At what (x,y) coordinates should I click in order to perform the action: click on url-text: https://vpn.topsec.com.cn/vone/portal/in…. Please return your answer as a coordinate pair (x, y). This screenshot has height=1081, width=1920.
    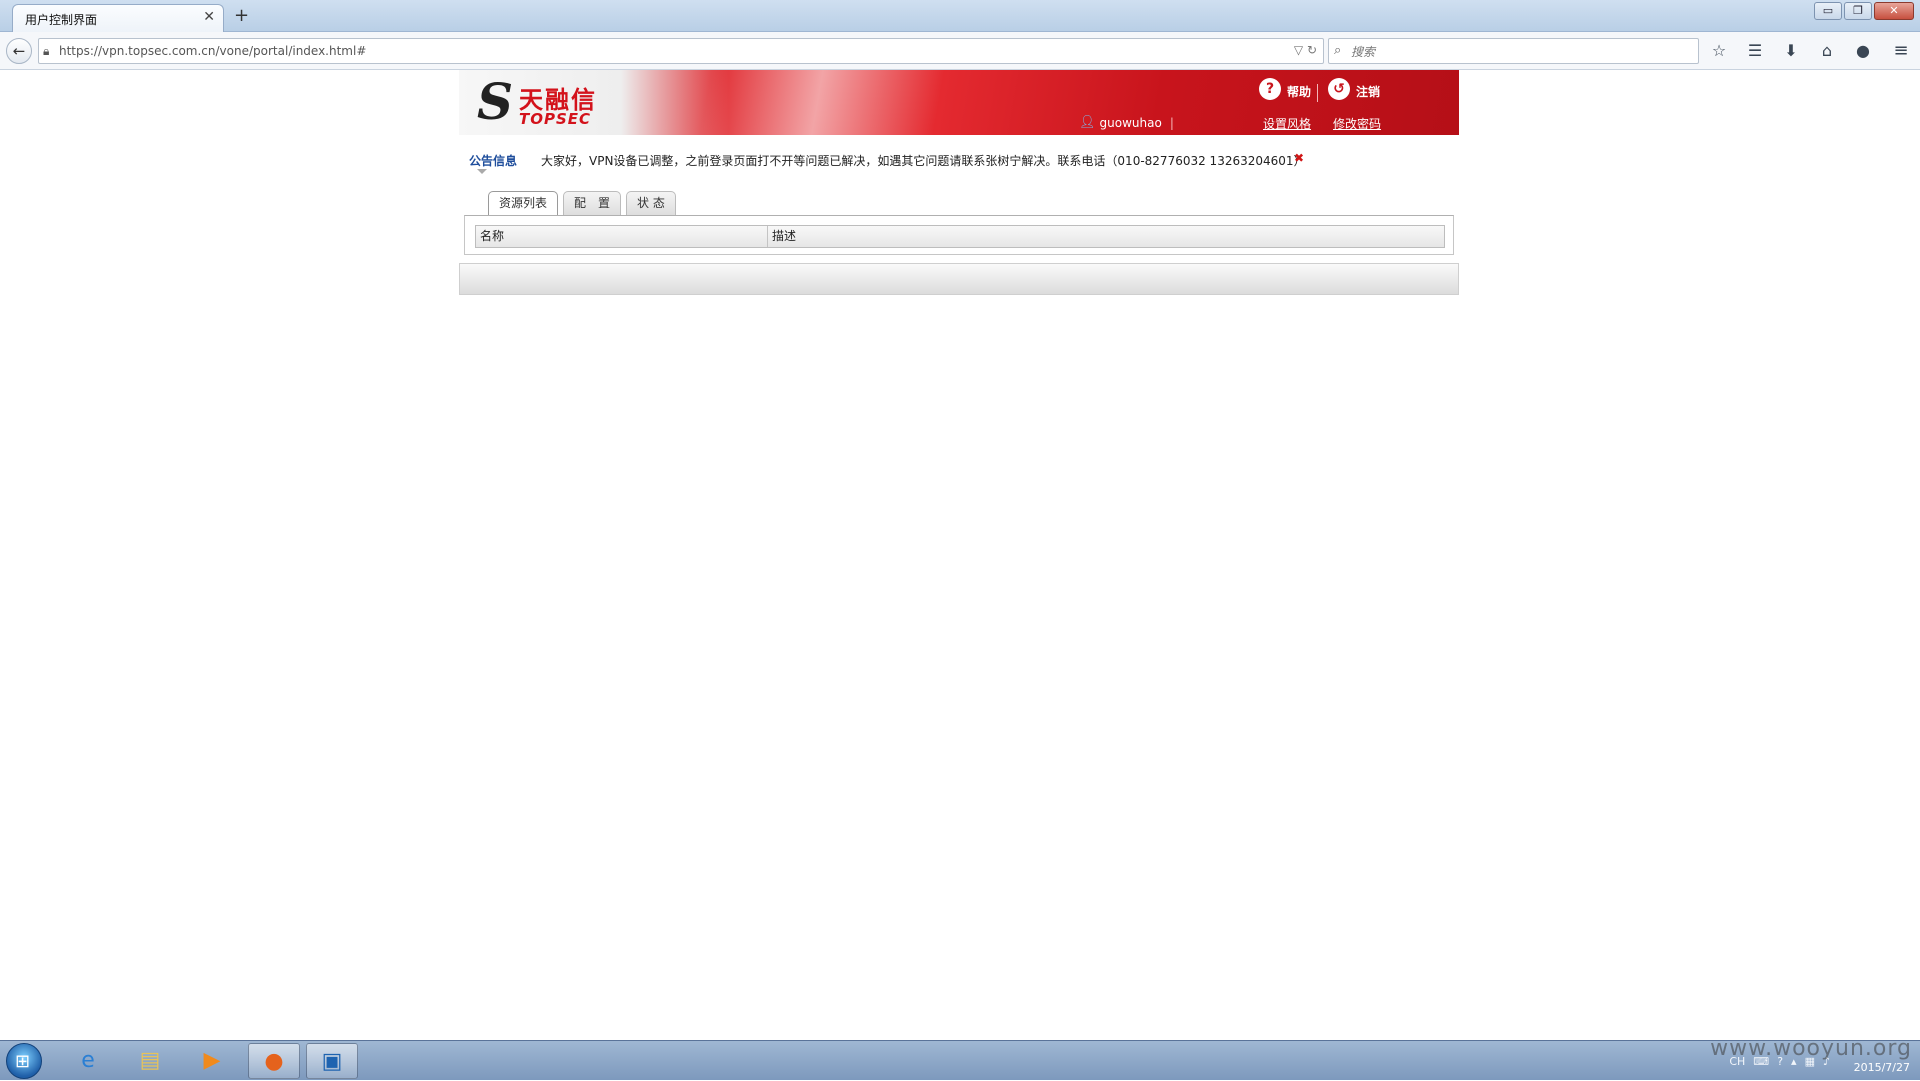
    Looking at the image, I should click on (212, 51).